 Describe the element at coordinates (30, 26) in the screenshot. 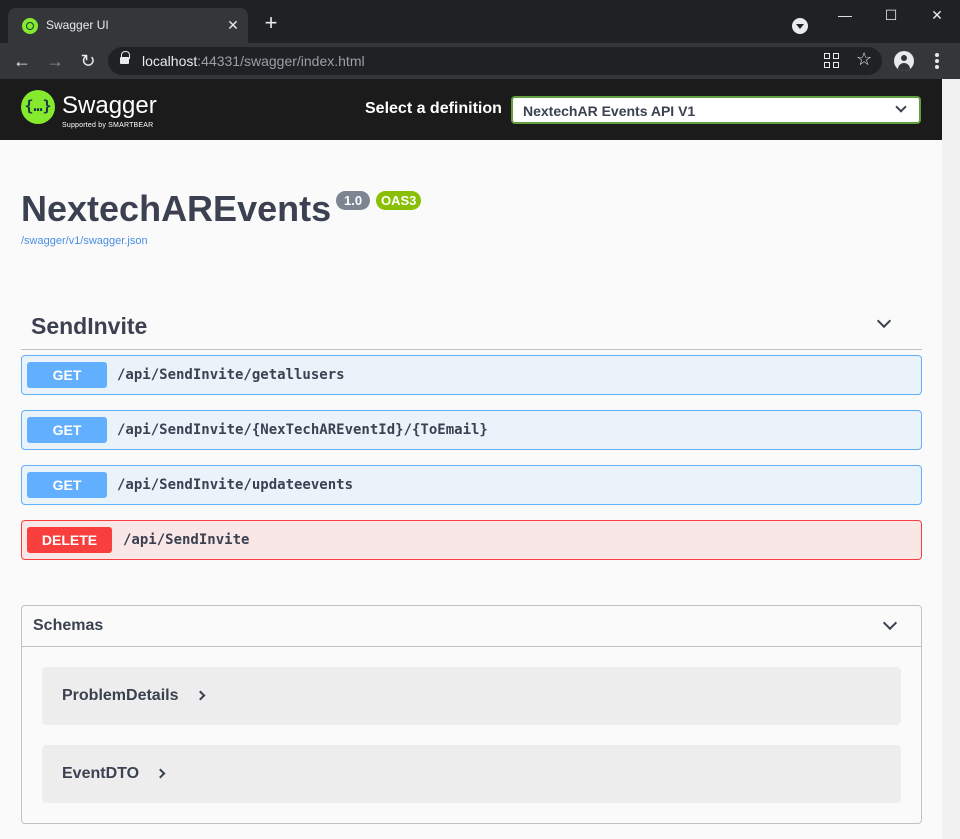

I see `swagger-favicon-icon` at that location.